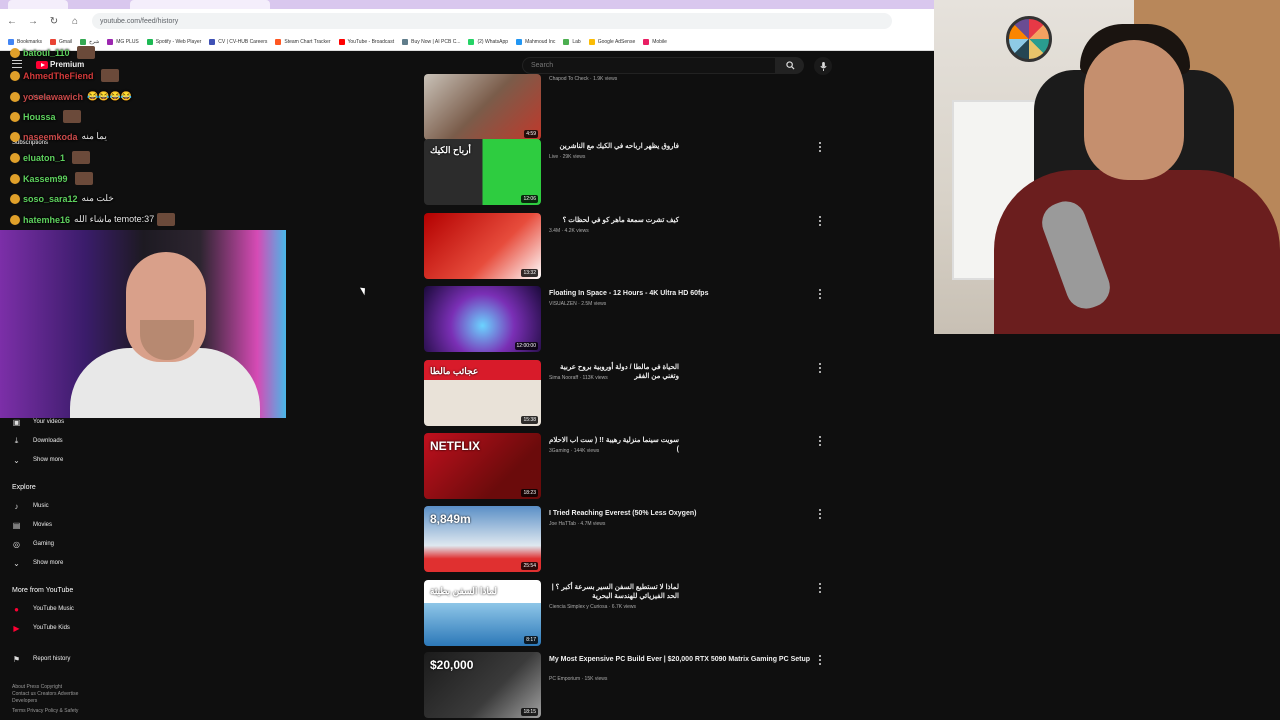  Describe the element at coordinates (43, 609) in the screenshot. I see `sidebar-item-youtube-music: ● YouTube Music` at that location.